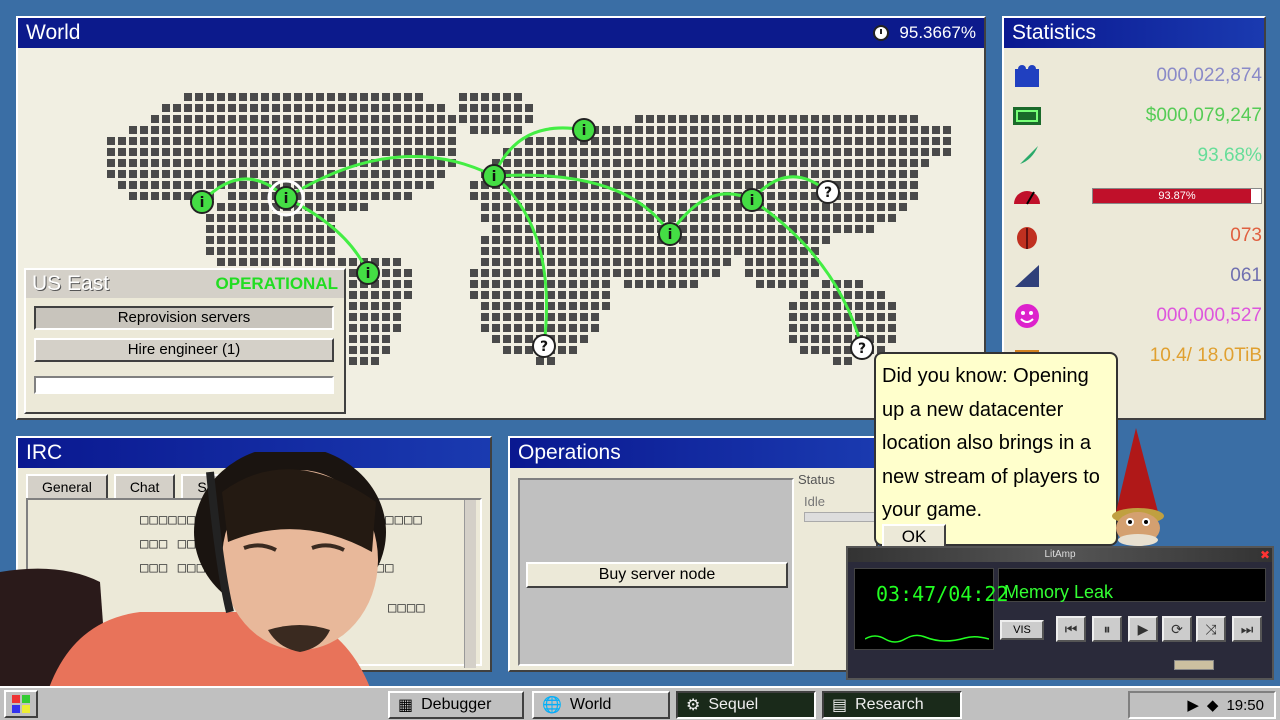  Describe the element at coordinates (21, 704) in the screenshot. I see `start-button` at that location.